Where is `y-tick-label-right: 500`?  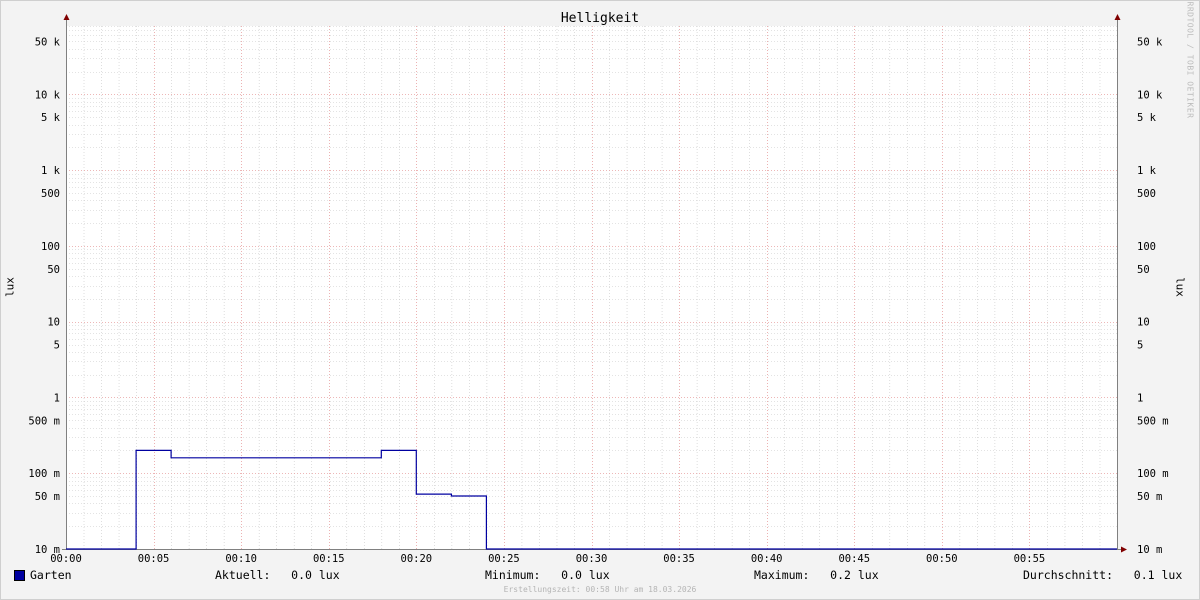
y-tick-label-right: 500 is located at coordinates (1146, 194).